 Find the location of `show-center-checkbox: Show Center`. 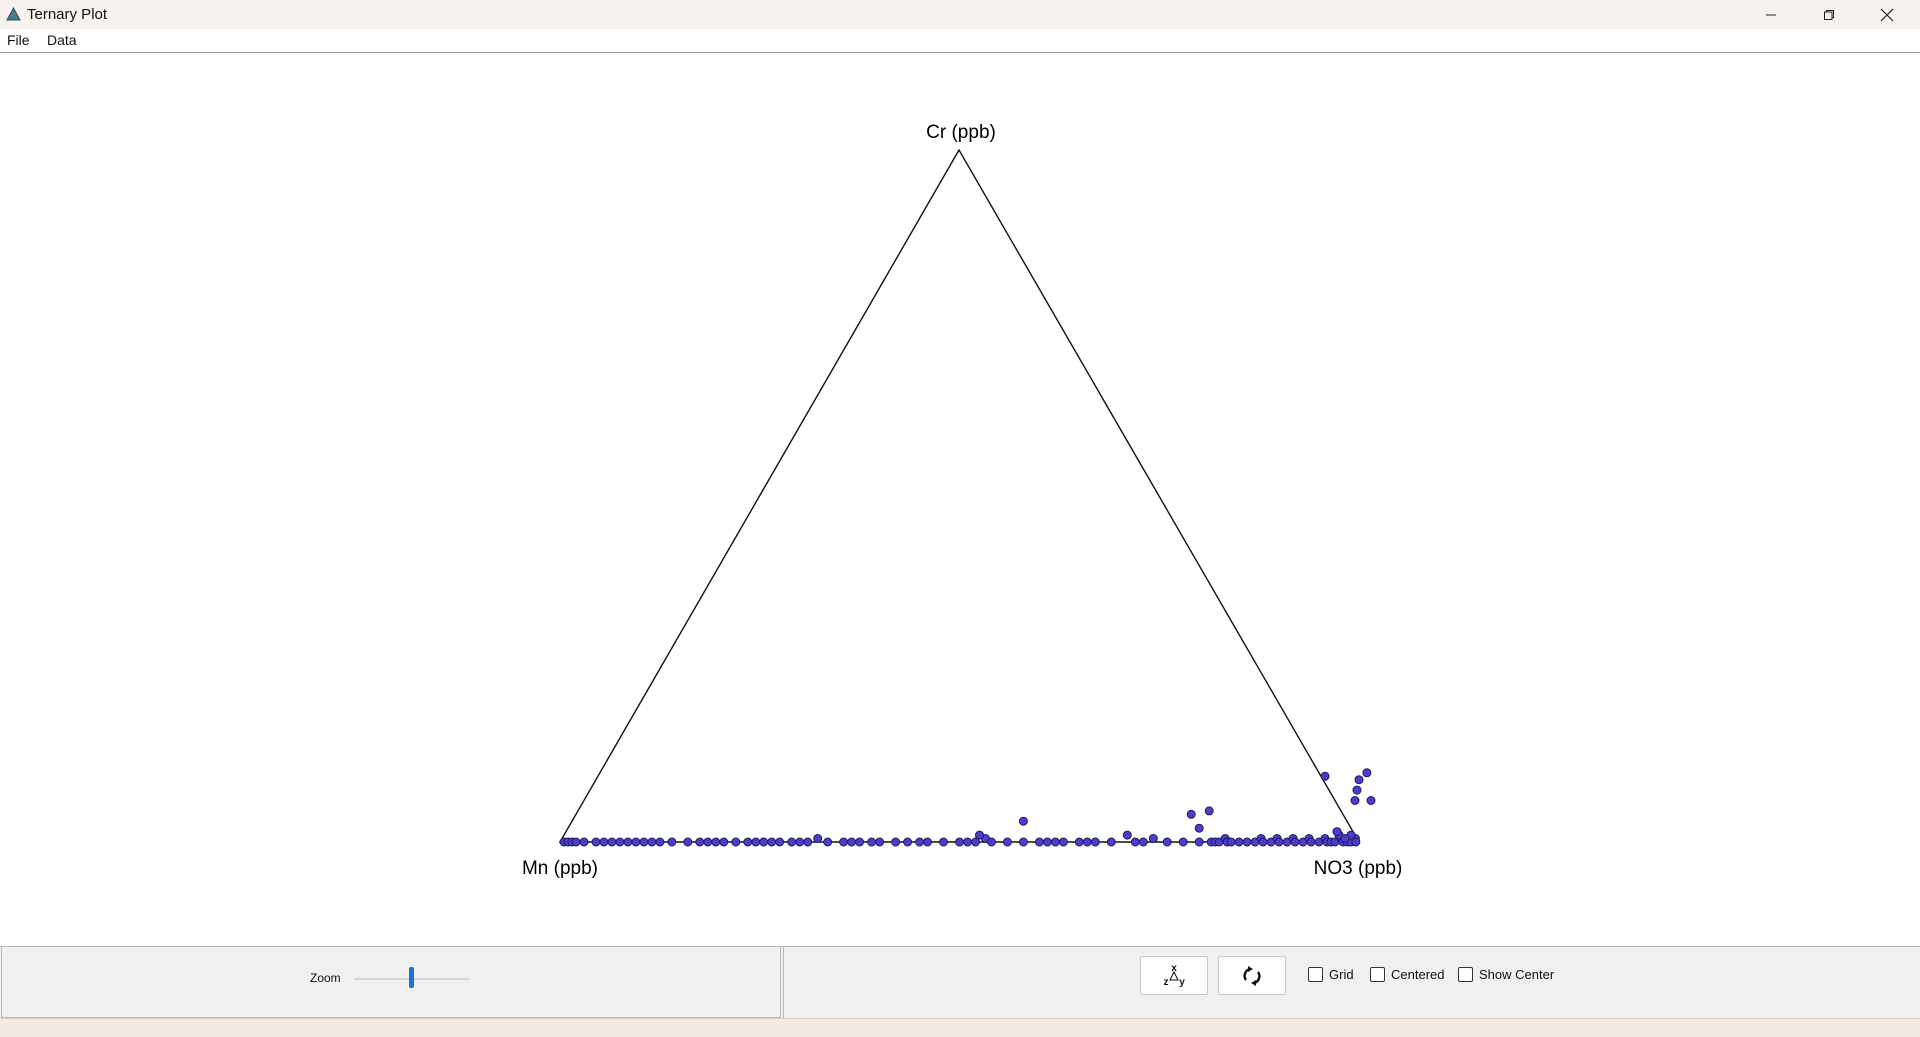

show-center-checkbox: Show Center is located at coordinates (1506, 974).